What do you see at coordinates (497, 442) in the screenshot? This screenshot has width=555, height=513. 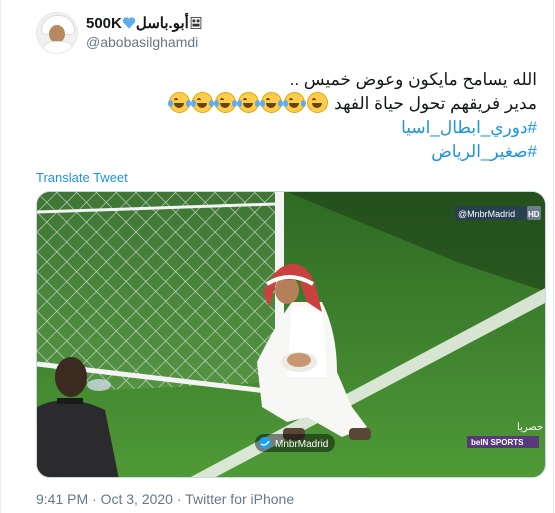 I see `channel-brand: beIN SPORTS` at bounding box center [497, 442].